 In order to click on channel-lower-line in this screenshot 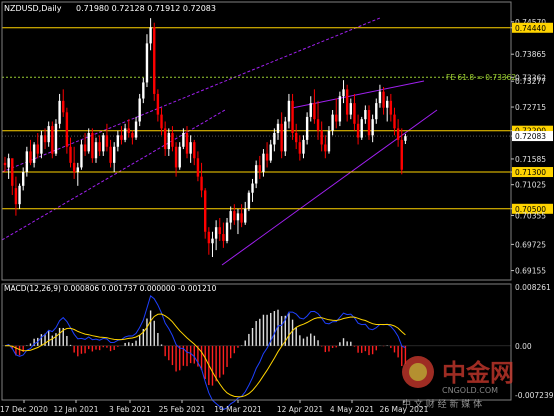, I will do `click(113, 175)`.